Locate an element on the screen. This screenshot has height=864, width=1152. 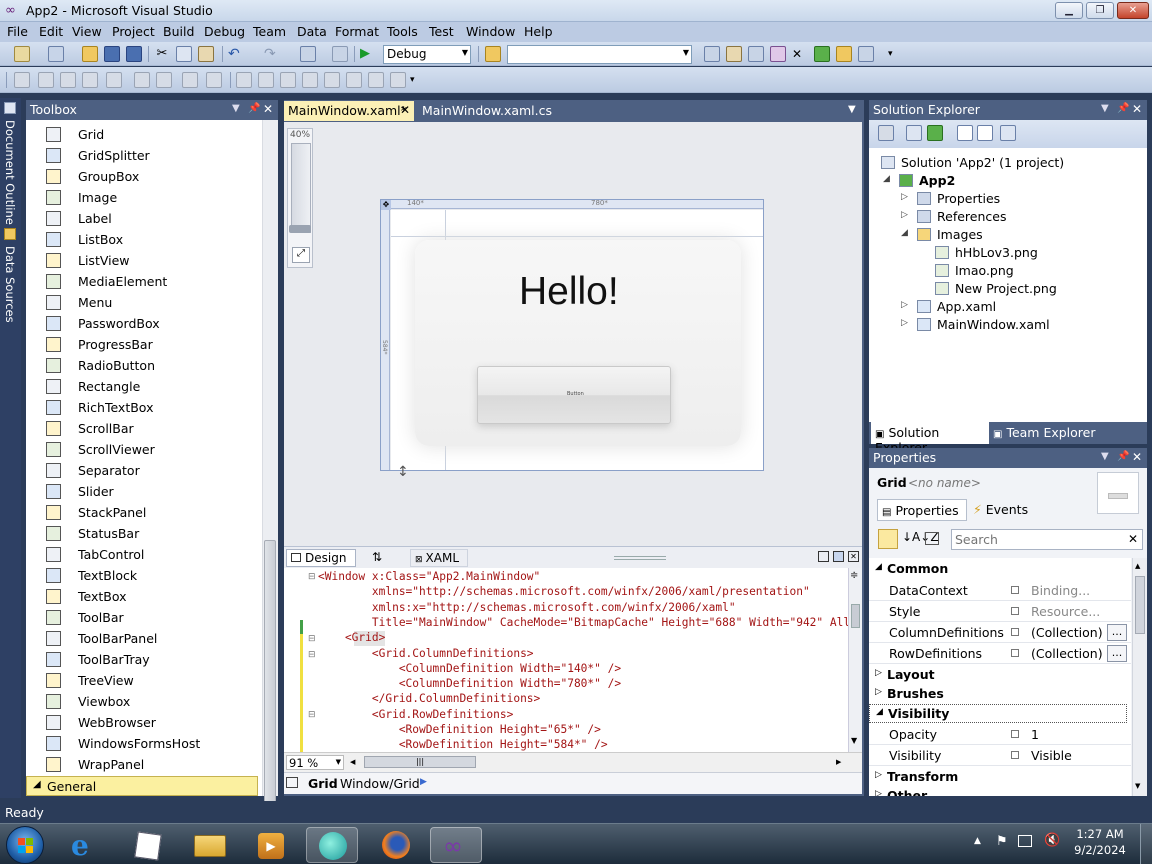
column-ruler: 140* 780* is located at coordinates (577, 204).